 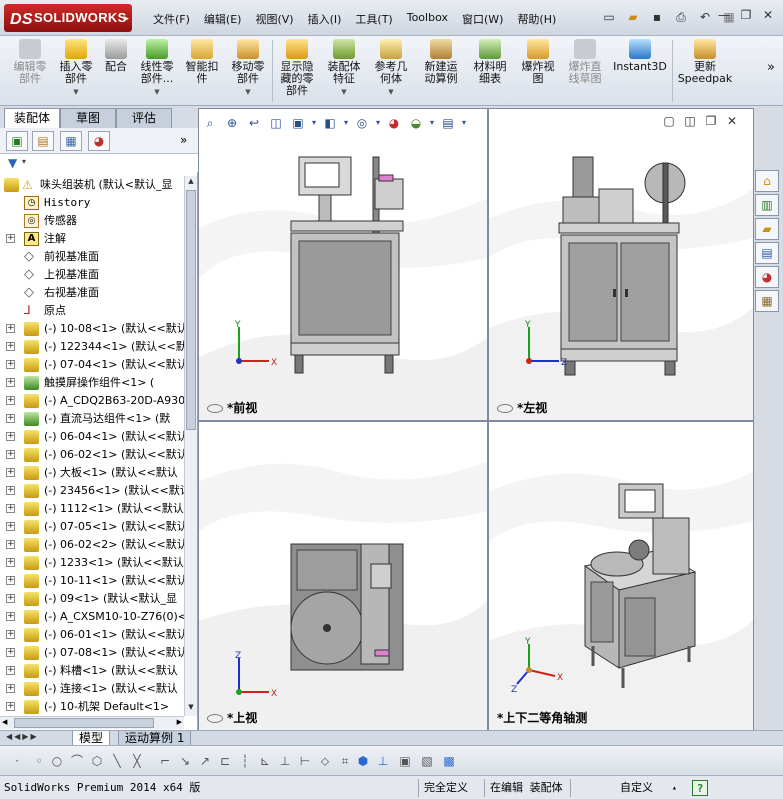 What do you see at coordinates (297, 68) in the screenshot?
I see `show-hidden-components-button: 显示隐 藏的零 部件` at bounding box center [297, 68].